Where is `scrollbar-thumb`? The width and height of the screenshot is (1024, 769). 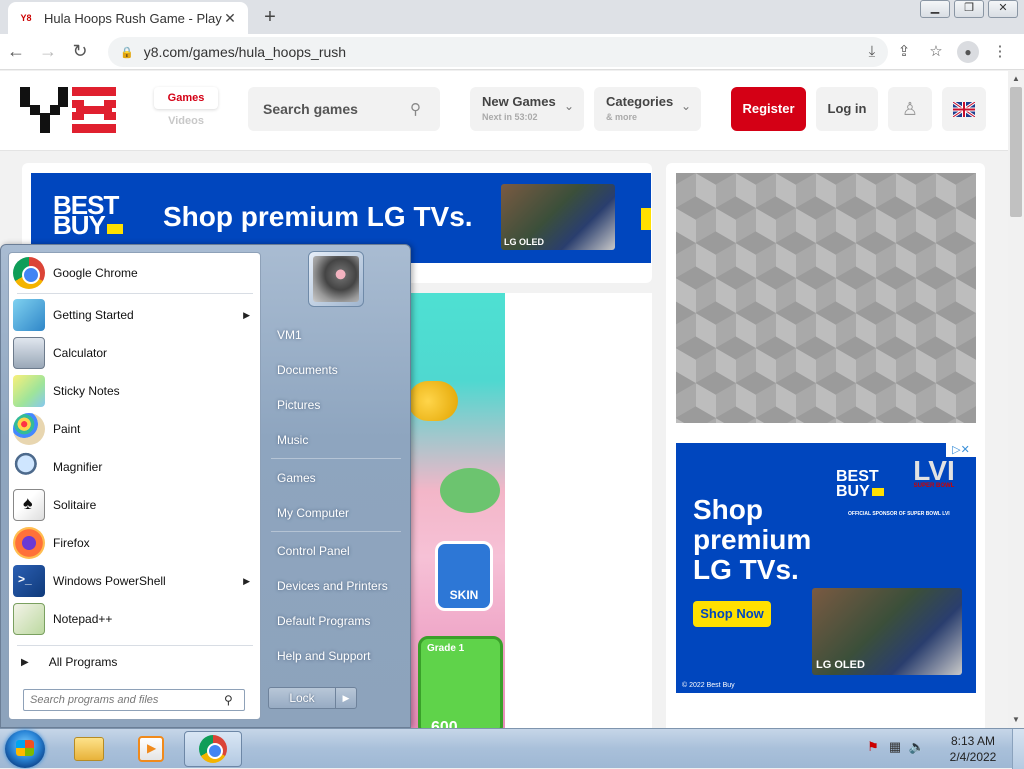 scrollbar-thumb is located at coordinates (1016, 152).